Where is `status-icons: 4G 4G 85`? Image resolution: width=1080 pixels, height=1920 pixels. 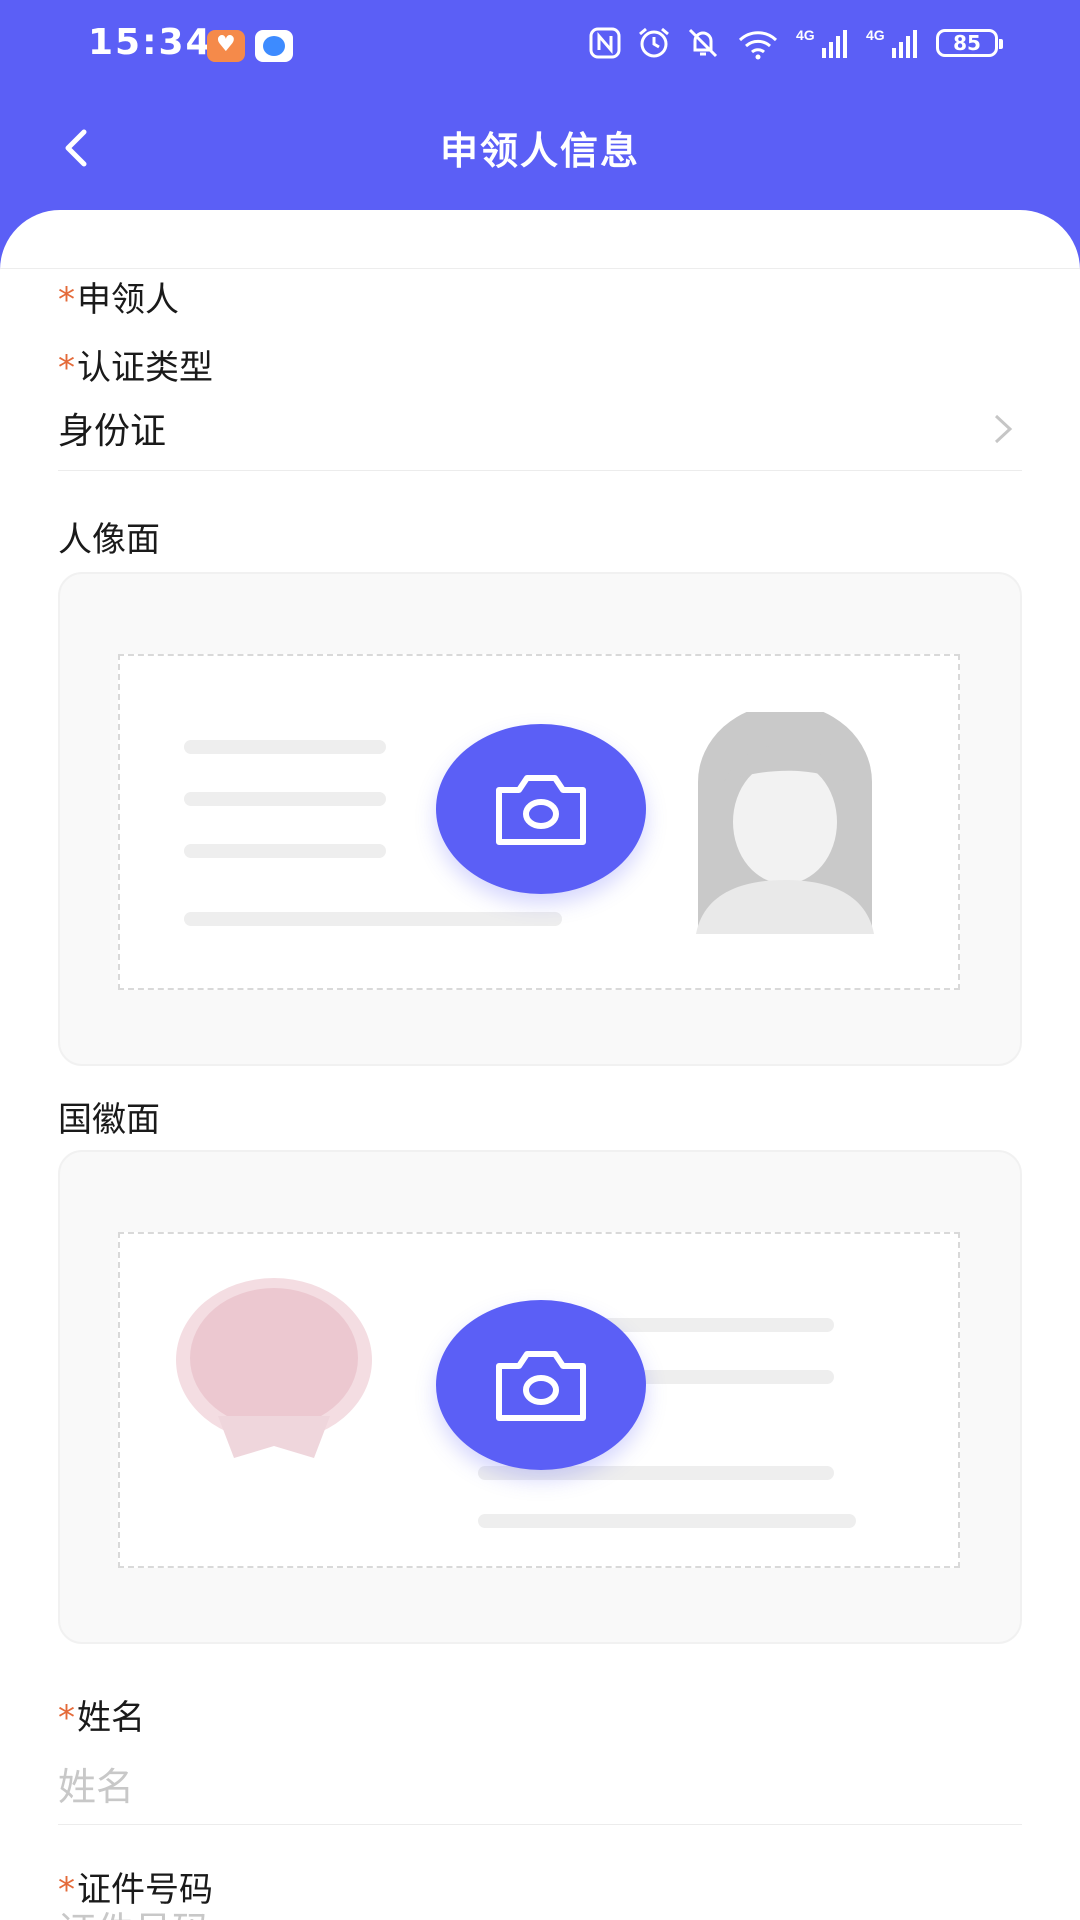 status-icons: 4G 4G 85 is located at coordinates (795, 43).